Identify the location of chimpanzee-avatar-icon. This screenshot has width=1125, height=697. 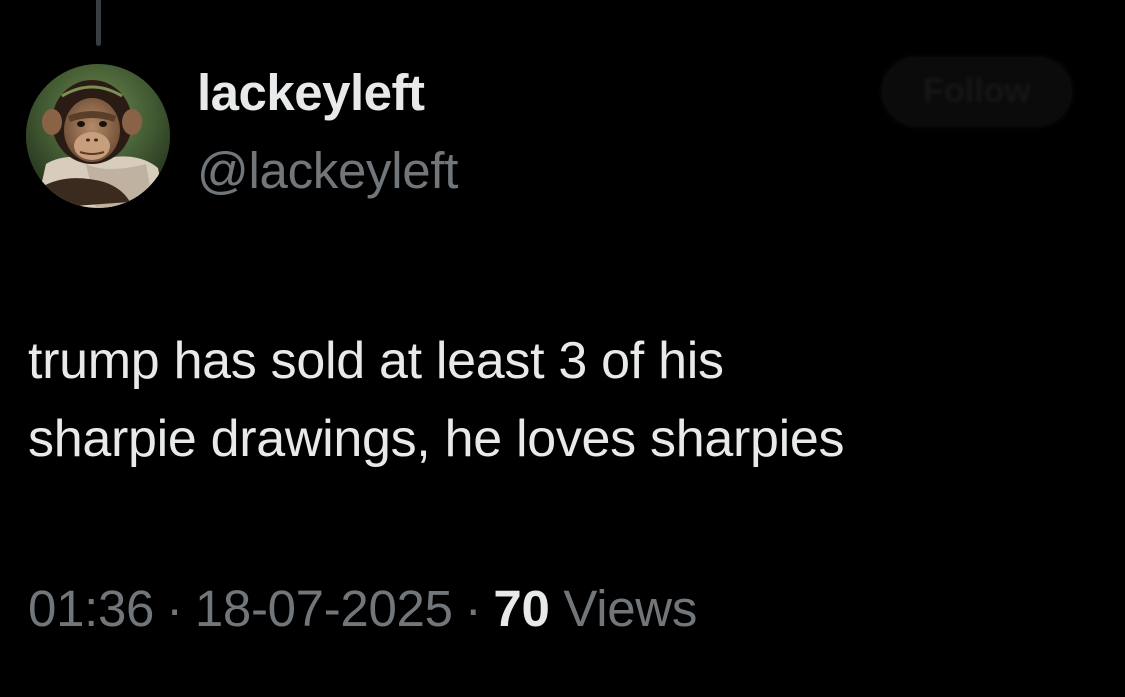
(98, 136).